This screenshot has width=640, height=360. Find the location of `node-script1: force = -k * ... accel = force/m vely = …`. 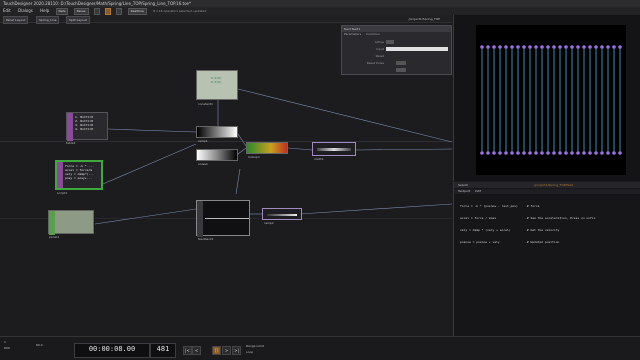

node-script1: force = -k * ... accel = force/m vely = … is located at coordinates (79, 175).